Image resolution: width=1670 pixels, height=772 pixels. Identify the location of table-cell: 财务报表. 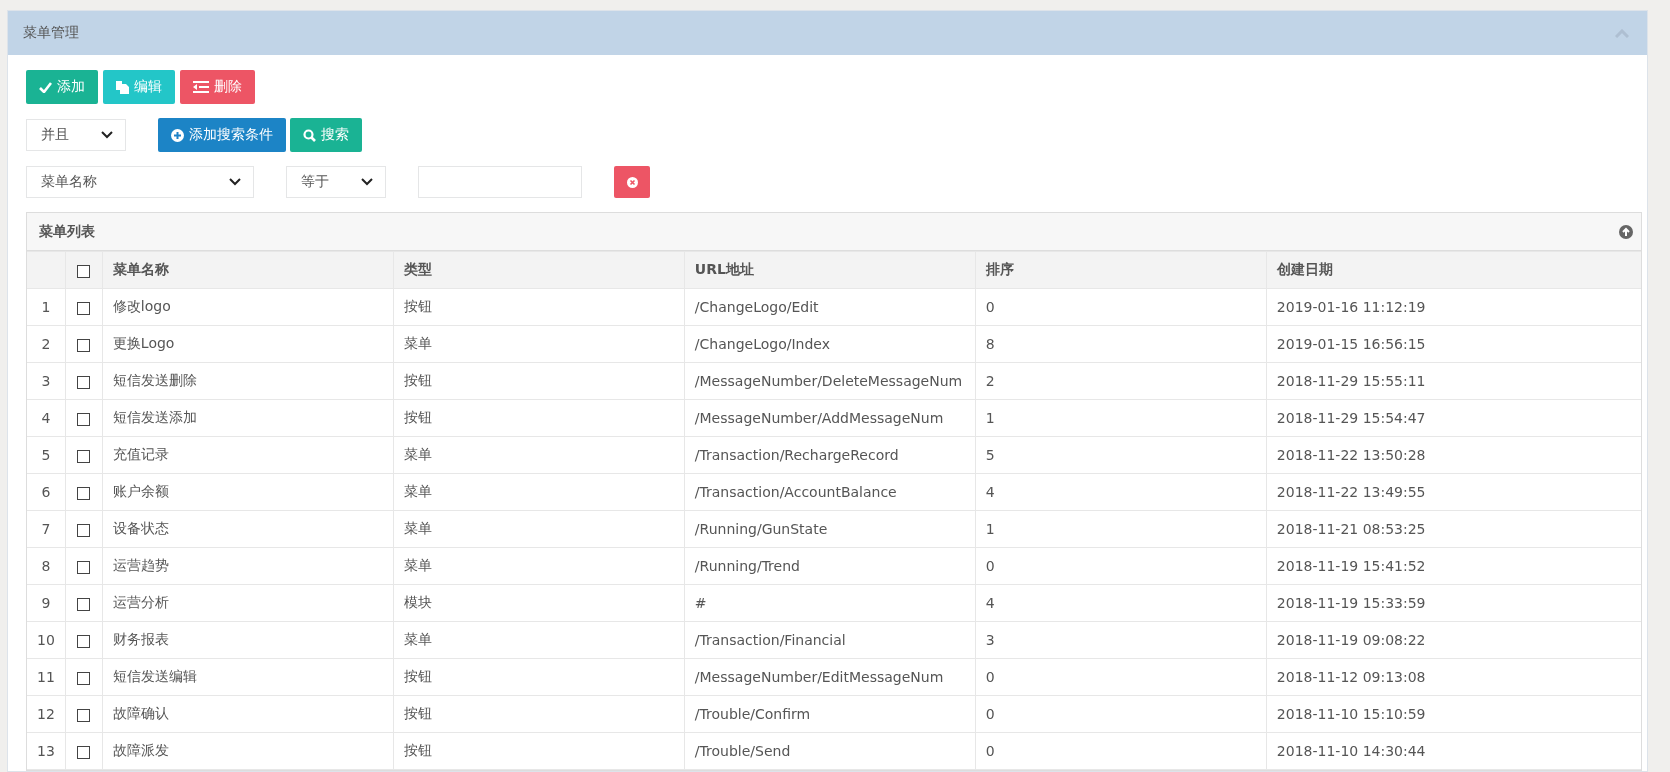
(248, 640).